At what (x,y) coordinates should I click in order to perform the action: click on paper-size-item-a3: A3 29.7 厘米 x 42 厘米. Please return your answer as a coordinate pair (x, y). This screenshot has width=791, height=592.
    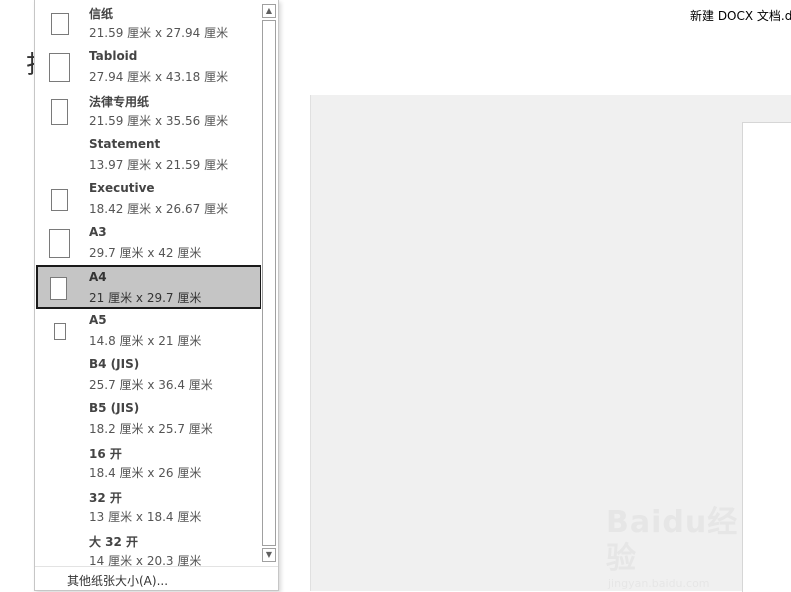
    Looking at the image, I should click on (149, 242).